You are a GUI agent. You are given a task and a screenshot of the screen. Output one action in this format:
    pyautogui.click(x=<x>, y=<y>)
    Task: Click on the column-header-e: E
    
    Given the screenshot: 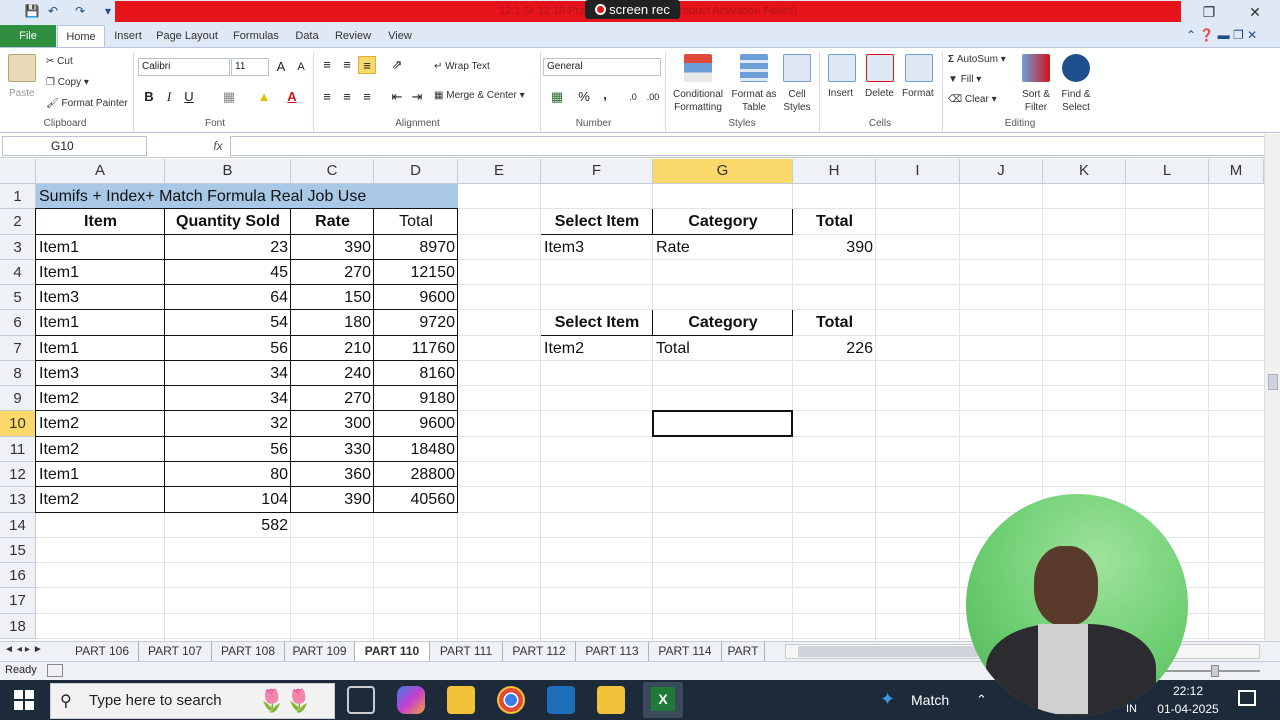 What is the action you would take?
    pyautogui.click(x=499, y=171)
    